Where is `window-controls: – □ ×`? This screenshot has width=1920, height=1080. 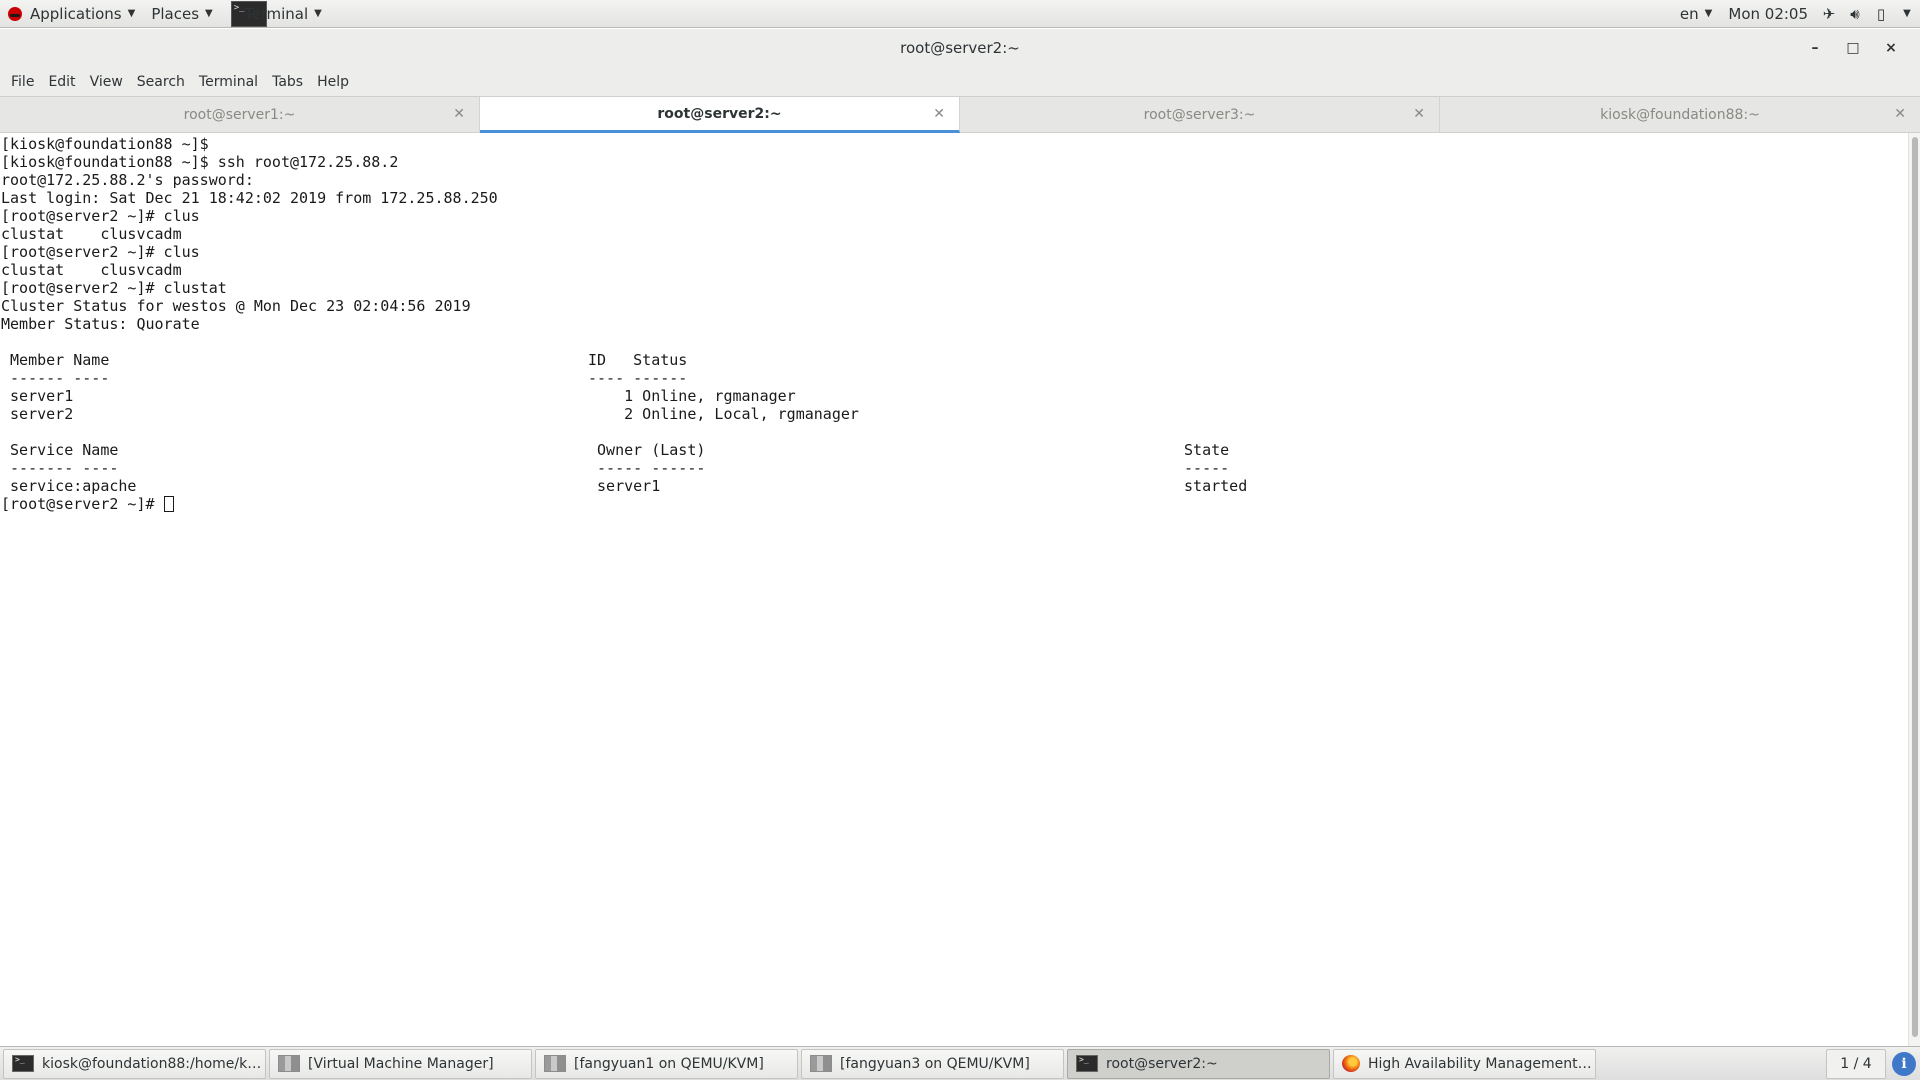
window-controls: – □ × is located at coordinates (1853, 48).